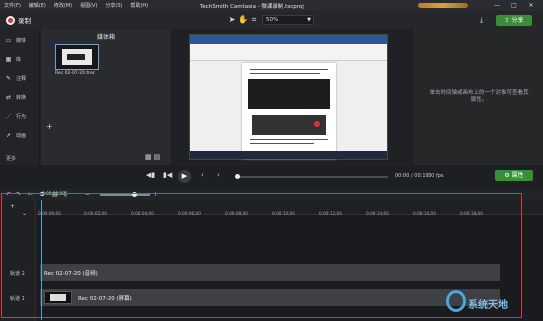  What do you see at coordinates (8, 135) in the screenshot?
I see `animations-icon: ➚` at bounding box center [8, 135].